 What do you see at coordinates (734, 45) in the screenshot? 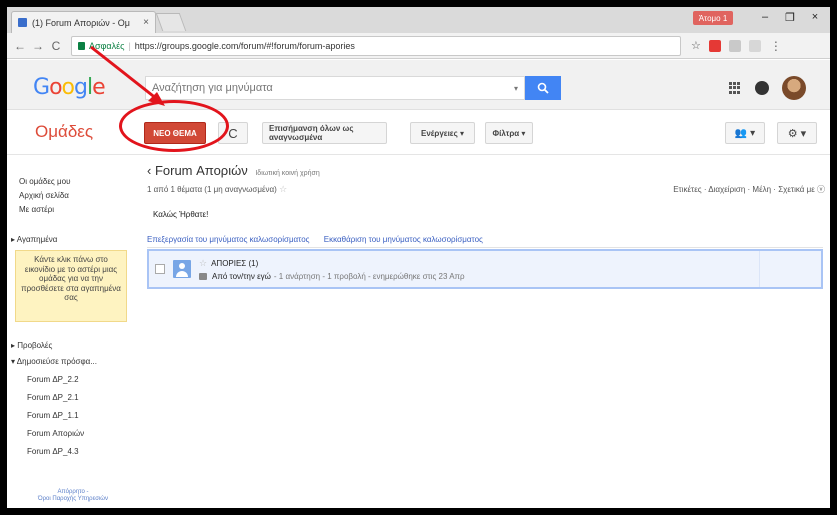
I see `extension-icon` at bounding box center [734, 45].